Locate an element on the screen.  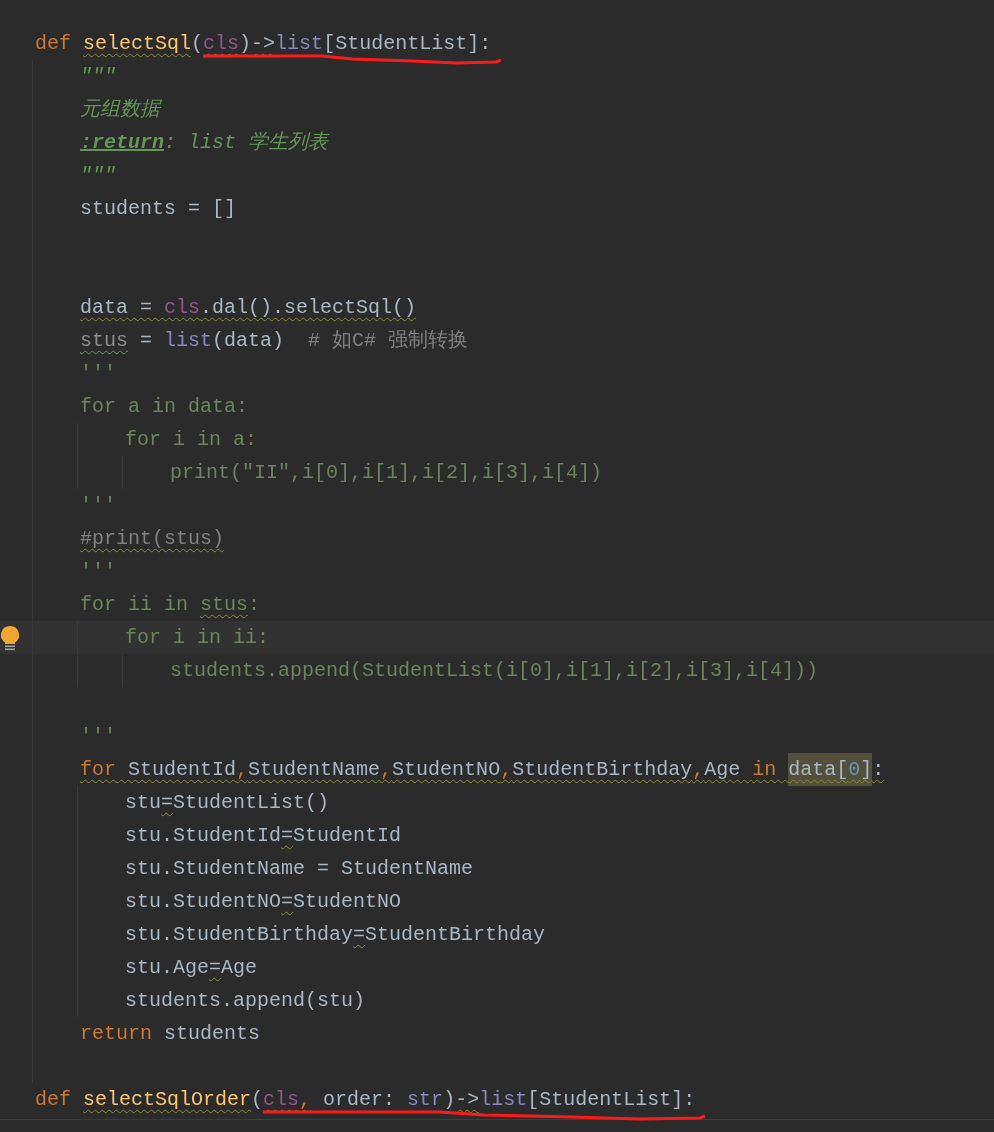
code-token: stu.StudentName = StudentName is located at coordinates (299, 869).